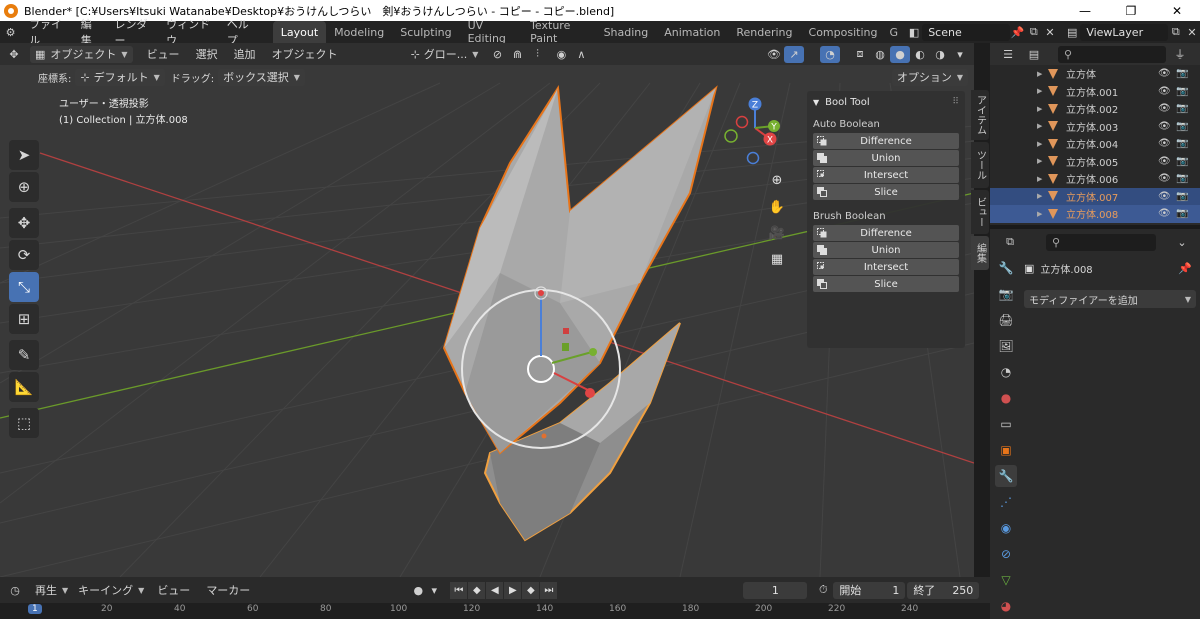 The width and height of the screenshot is (1200, 619). I want to click on transform-tool: ⊞, so click(24, 319).